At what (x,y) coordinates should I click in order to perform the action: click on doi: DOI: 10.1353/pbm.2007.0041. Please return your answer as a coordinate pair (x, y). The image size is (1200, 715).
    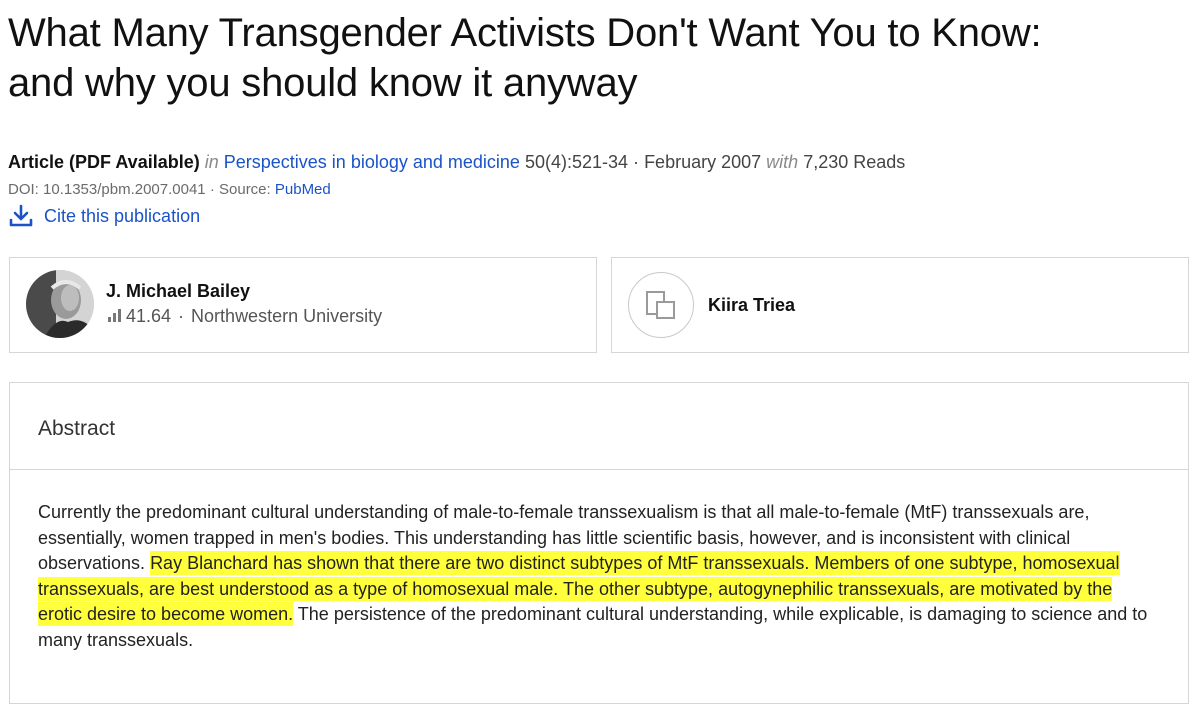
    Looking at the image, I should click on (107, 189).